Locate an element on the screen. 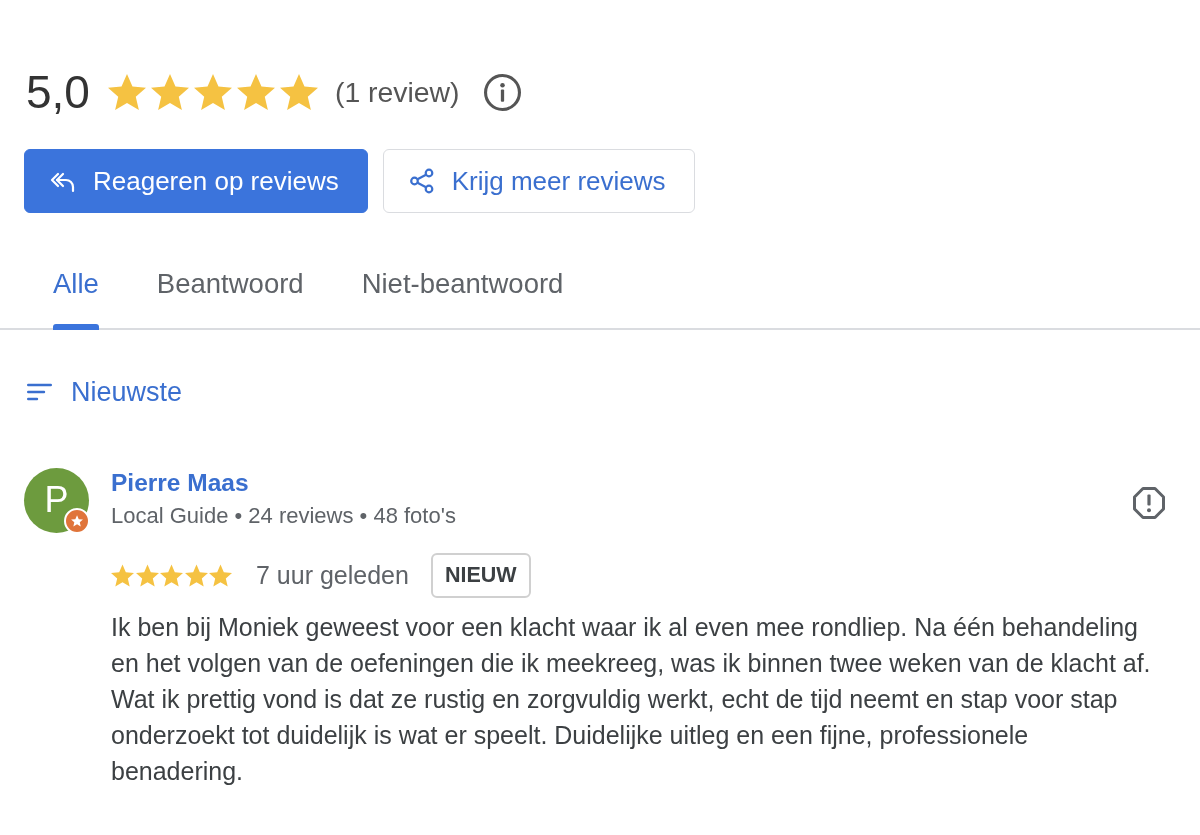 This screenshot has height=835, width=1200. sort-icon is located at coordinates (39, 392).